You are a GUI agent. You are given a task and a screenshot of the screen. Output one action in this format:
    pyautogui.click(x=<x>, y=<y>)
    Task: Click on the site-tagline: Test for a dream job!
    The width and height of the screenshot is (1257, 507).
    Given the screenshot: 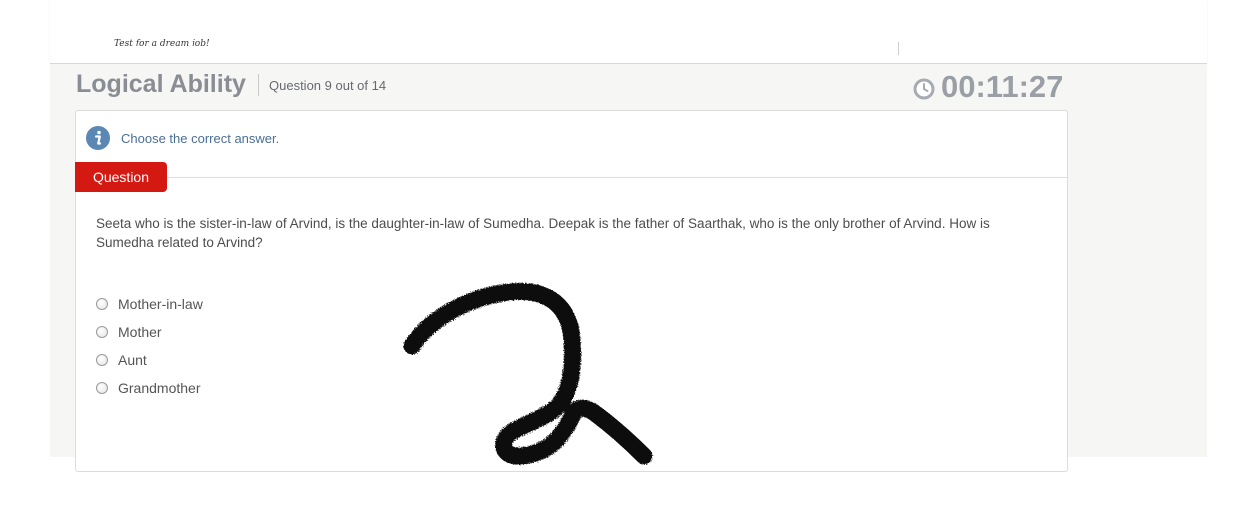 What is the action you would take?
    pyautogui.click(x=162, y=42)
    